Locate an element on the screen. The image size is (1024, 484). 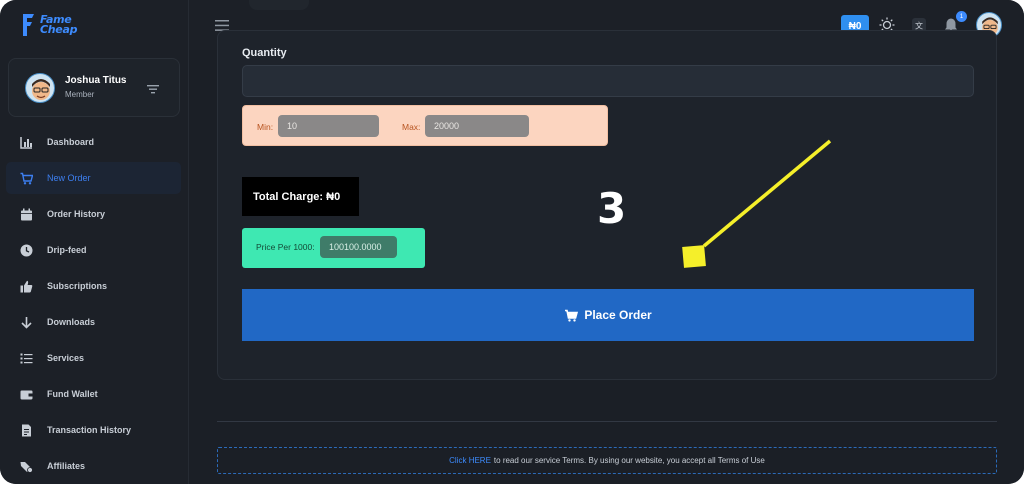
sidebar-item-label: Subscriptions is located at coordinates (77, 286).